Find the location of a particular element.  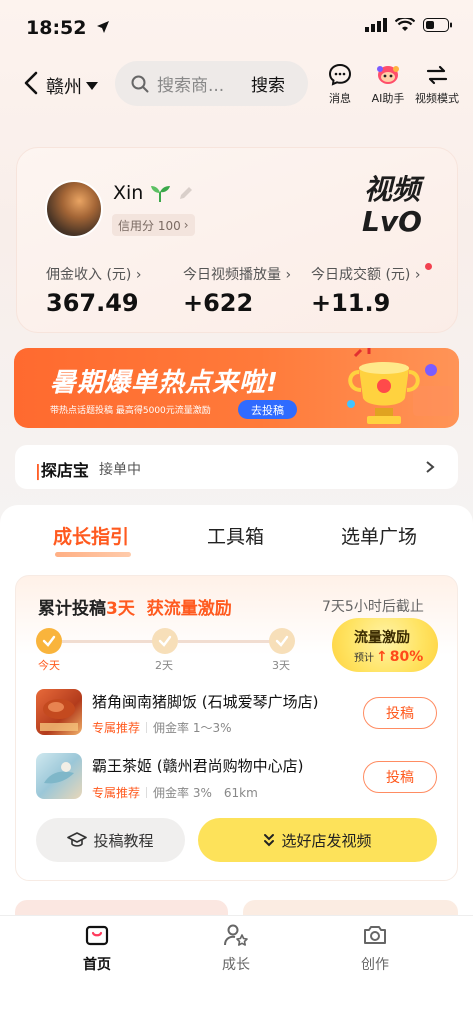

chevron-right-icon is located at coordinates (430, 467).